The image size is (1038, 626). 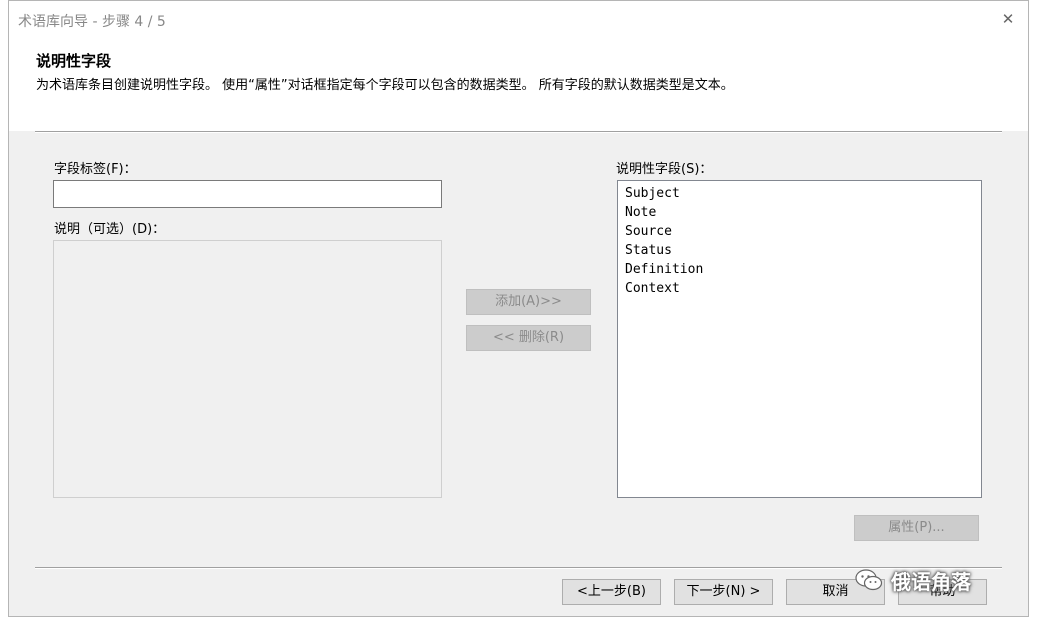 I want to click on watermark: 俄语角落, so click(x=913, y=580).